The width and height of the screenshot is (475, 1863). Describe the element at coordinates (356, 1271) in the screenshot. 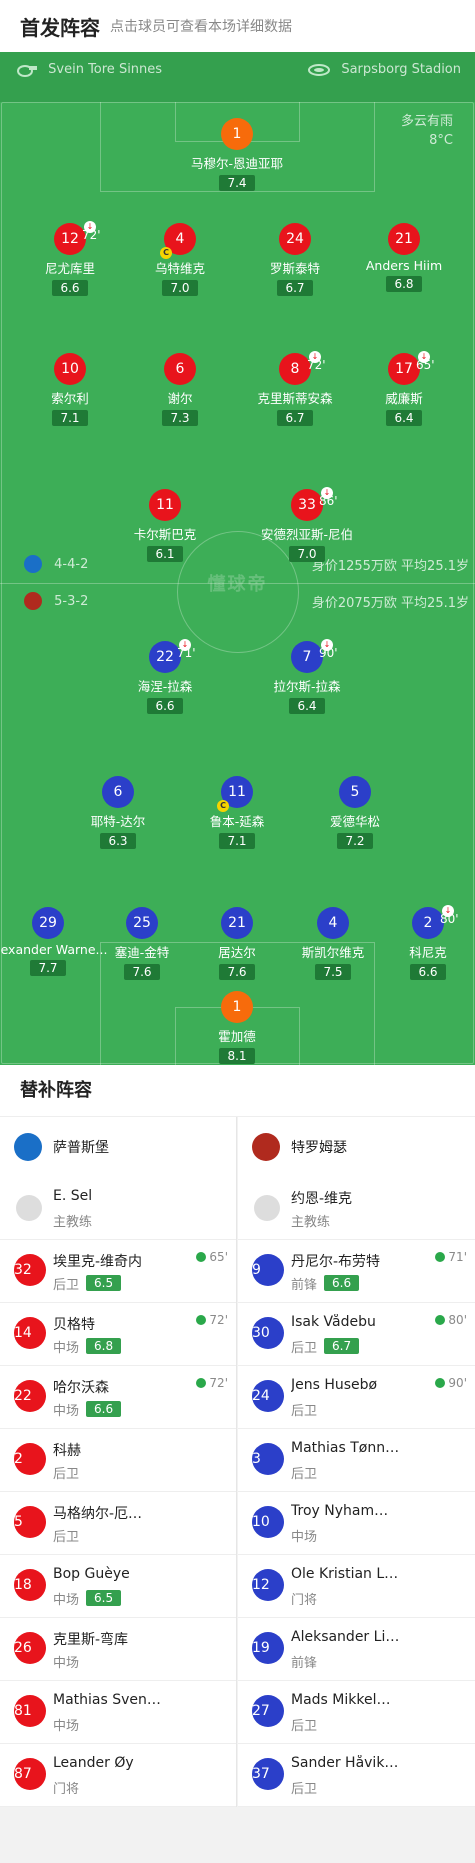

I see `sub-player-row: 9 丹尼尔-布劳特 前锋 6.6 71'` at that location.